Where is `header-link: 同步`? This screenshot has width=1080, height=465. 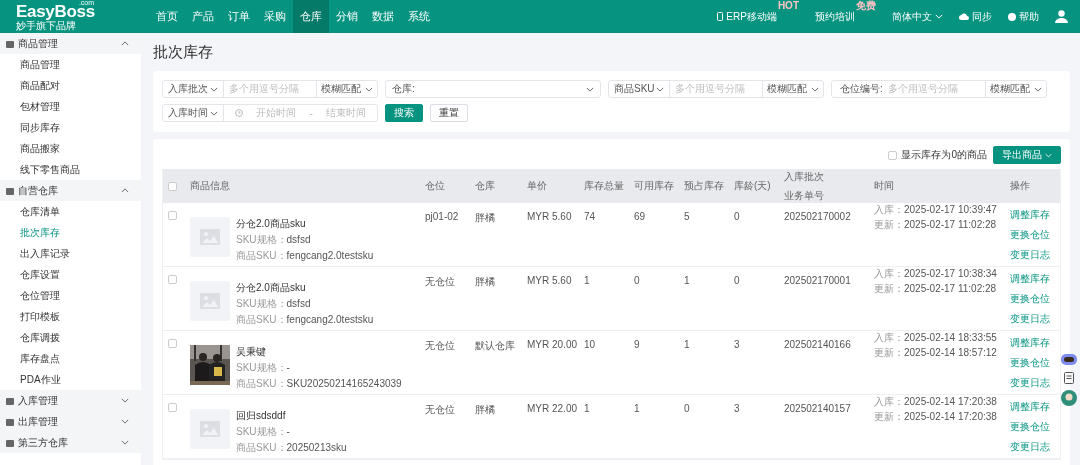 header-link: 同步 is located at coordinates (975, 16).